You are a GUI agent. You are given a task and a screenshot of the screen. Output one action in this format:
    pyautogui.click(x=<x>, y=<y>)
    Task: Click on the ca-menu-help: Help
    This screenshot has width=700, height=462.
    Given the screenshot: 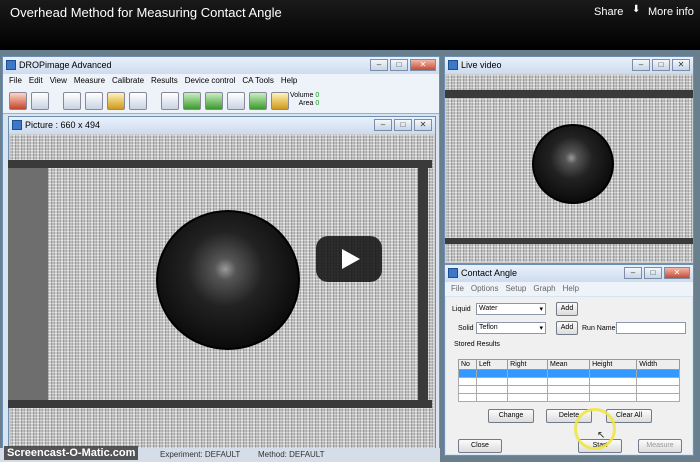 What is the action you would take?
    pyautogui.click(x=571, y=290)
    